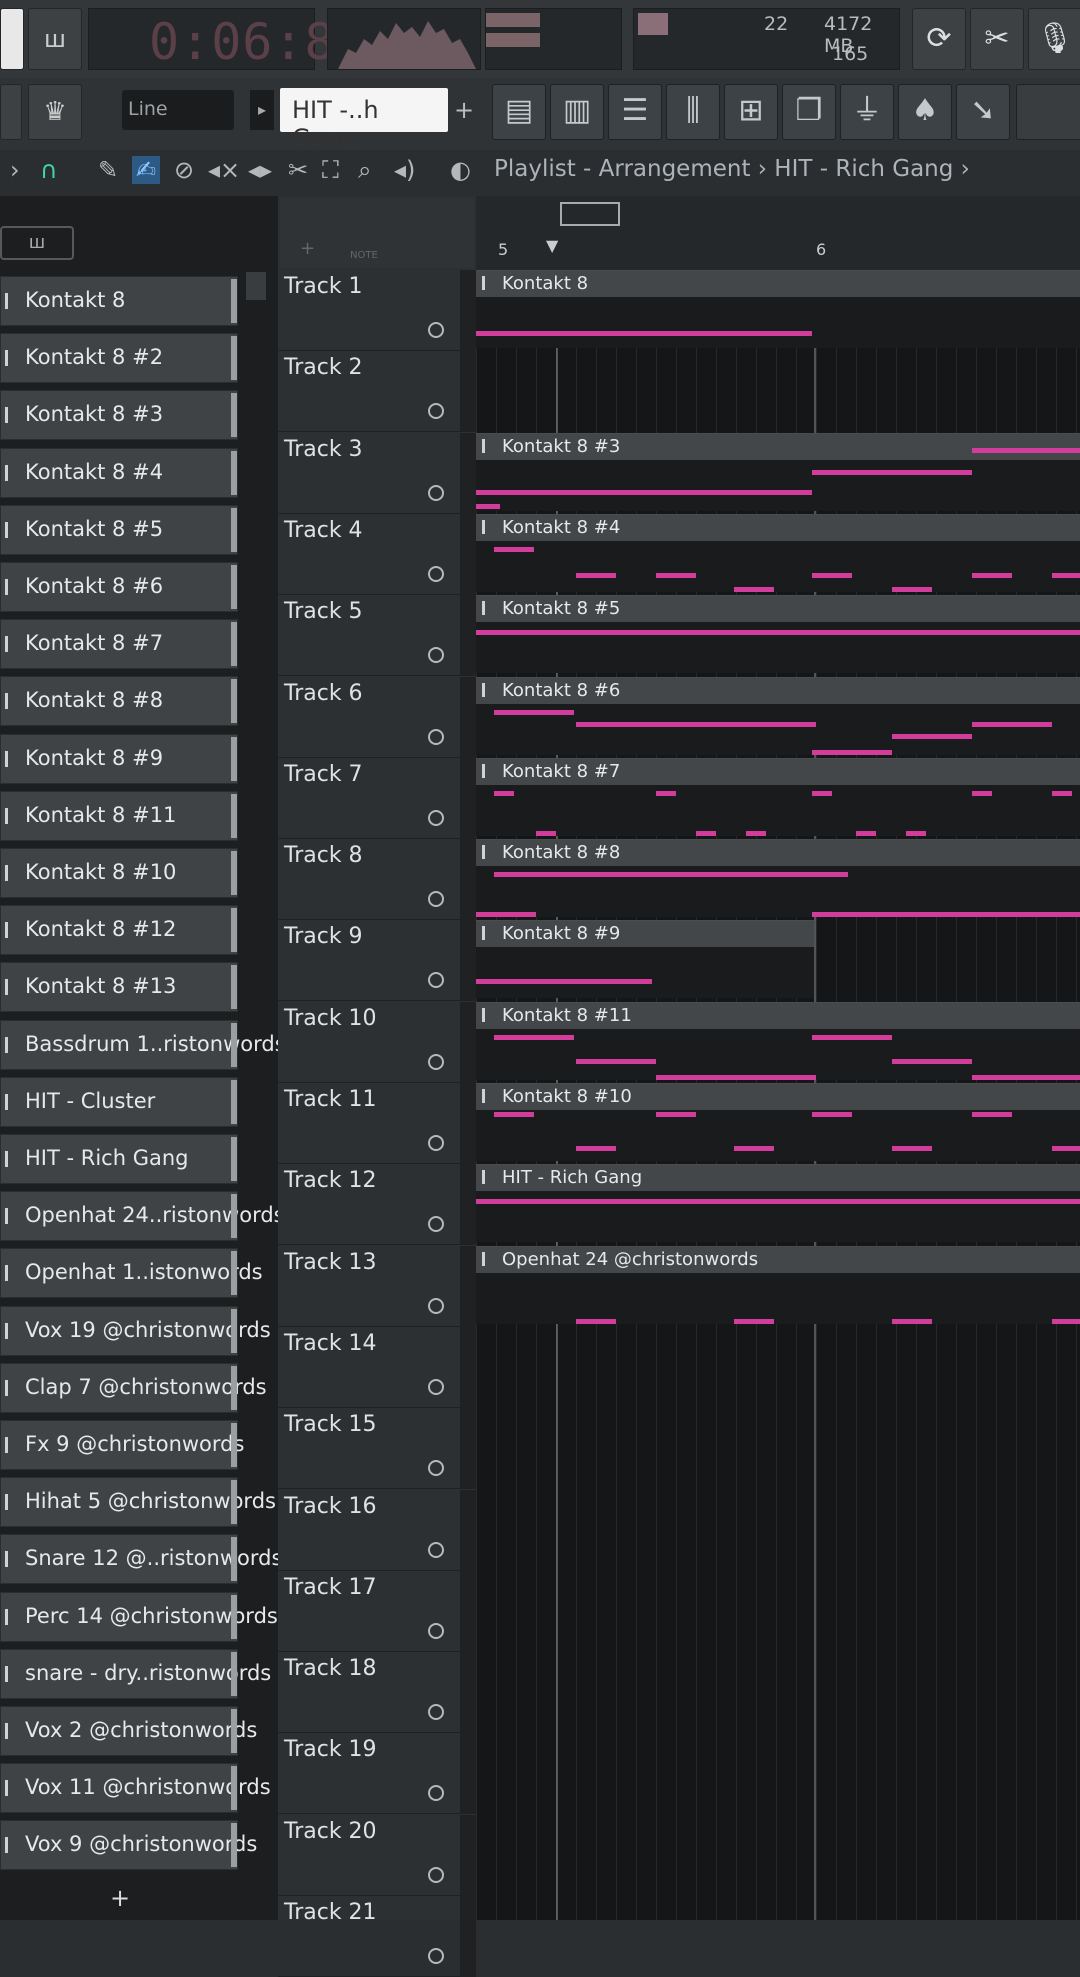  Describe the element at coordinates (135, 1330) in the screenshot. I see `channel-19: Vox 19 @christonwords` at that location.